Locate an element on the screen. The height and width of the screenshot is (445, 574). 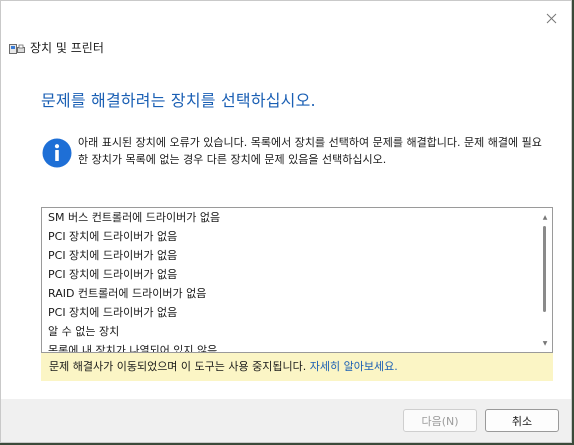
cancel-button: 취소 is located at coordinates (522, 420).